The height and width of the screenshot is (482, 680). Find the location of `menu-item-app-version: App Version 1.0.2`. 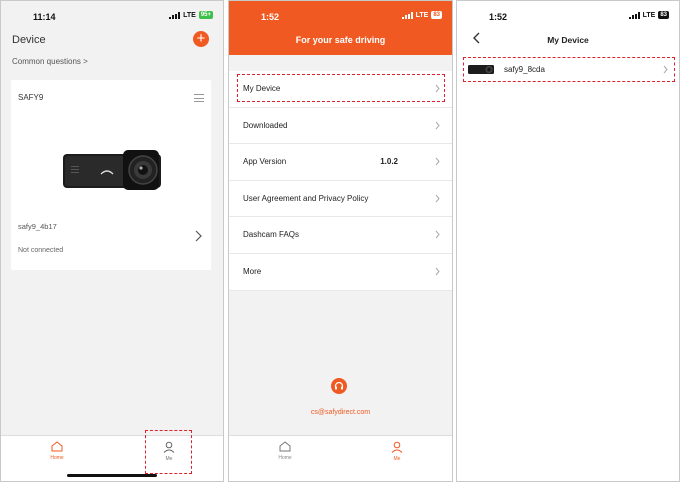

menu-item-app-version: App Version 1.0.2 is located at coordinates (340, 162).